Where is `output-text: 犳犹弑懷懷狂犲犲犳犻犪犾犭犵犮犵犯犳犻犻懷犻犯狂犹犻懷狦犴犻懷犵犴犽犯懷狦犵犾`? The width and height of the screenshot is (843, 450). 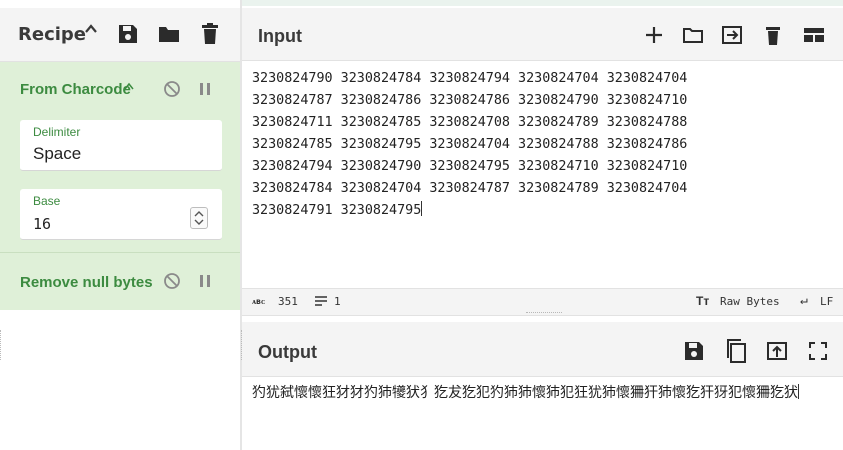 output-text: 犳犹弑懷懷狂犲犲犳犻犪犾犭犵犮犵犯犳犻犻懷犻犯狂犹犻懷狦犴犻懷犵犴犽犯懷狦犵犾 is located at coordinates (525, 393).